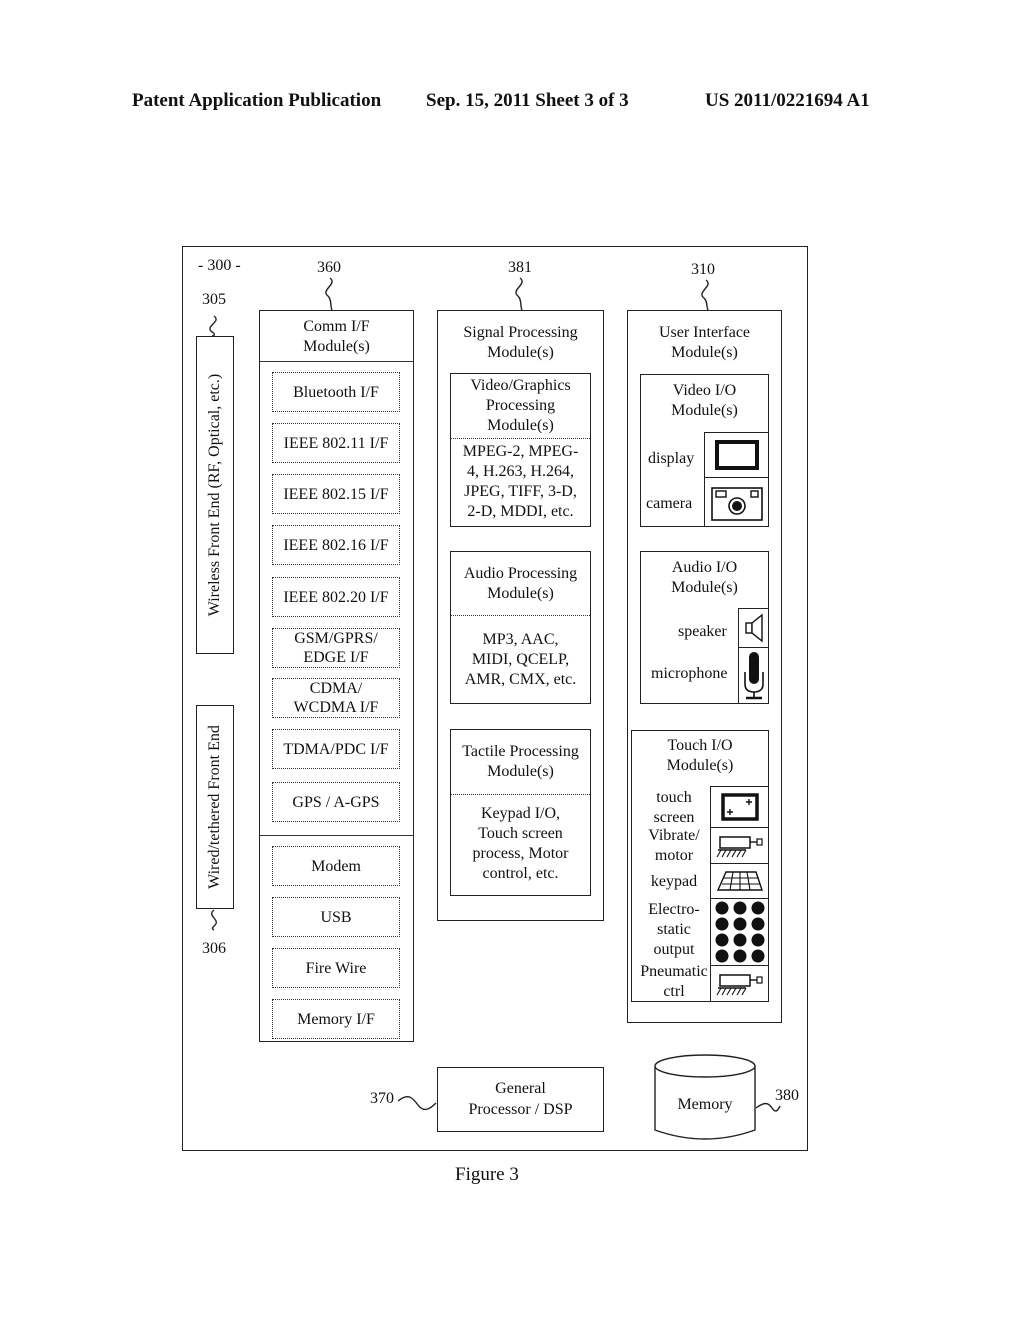 This screenshot has width=1024, height=1320. What do you see at coordinates (336, 346) in the screenshot?
I see `comm-module-title-2: Module(s)` at bounding box center [336, 346].